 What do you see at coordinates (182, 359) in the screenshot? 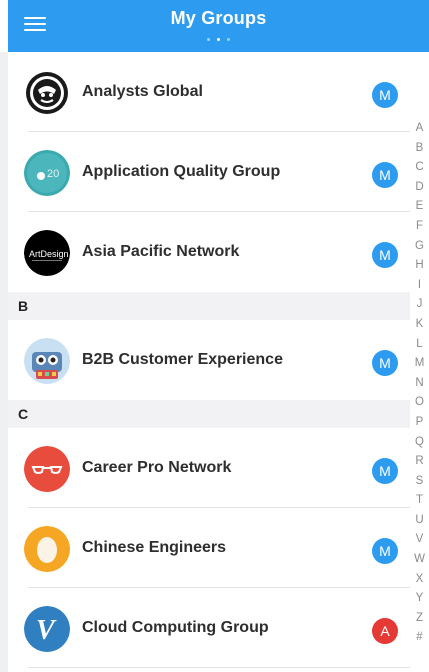
I see `group-name: B2B Customer Experience` at bounding box center [182, 359].